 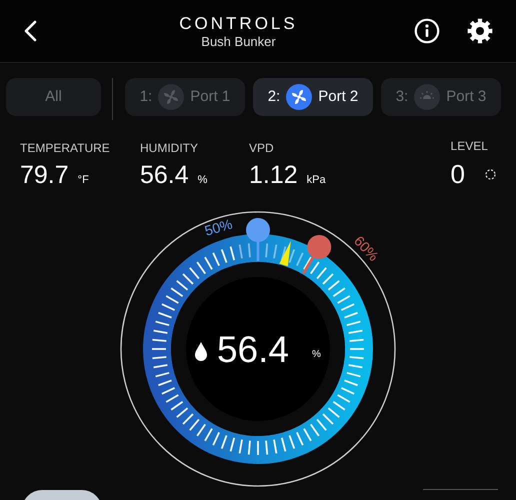 I want to click on reading-label: VPD, so click(x=262, y=148).